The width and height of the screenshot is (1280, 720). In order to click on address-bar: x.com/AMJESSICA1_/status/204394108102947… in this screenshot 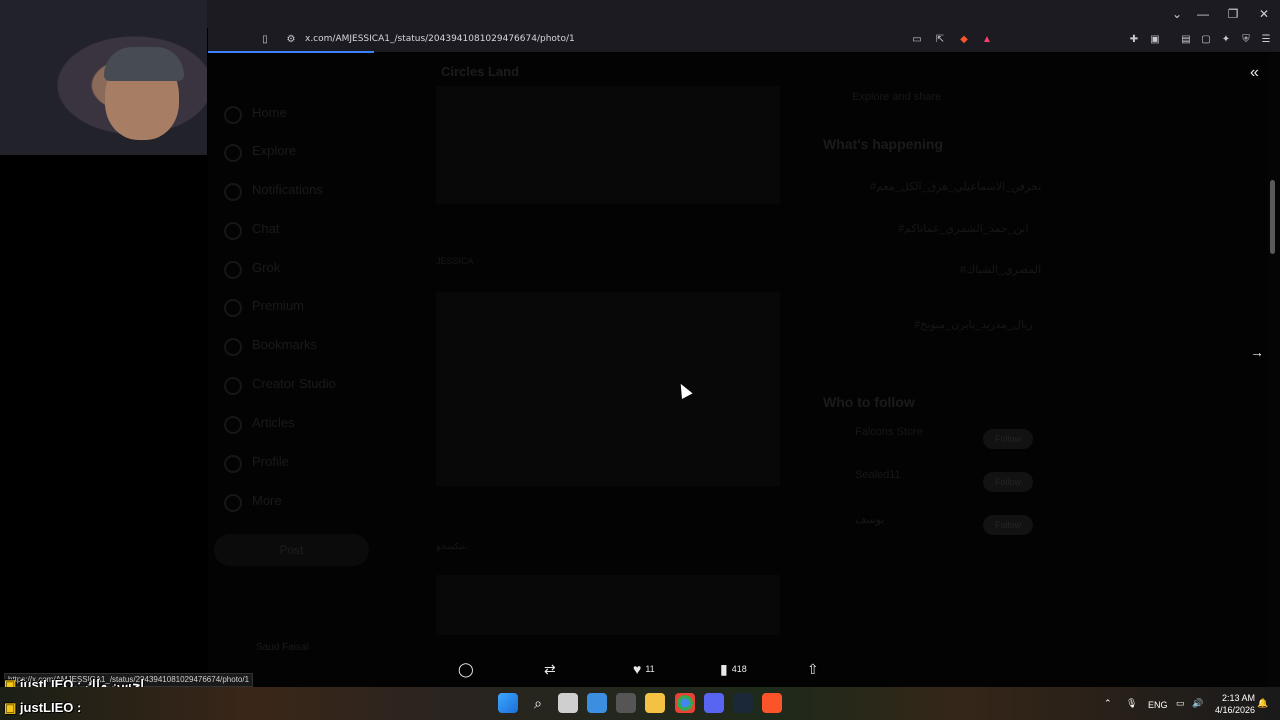, I will do `click(440, 39)`.